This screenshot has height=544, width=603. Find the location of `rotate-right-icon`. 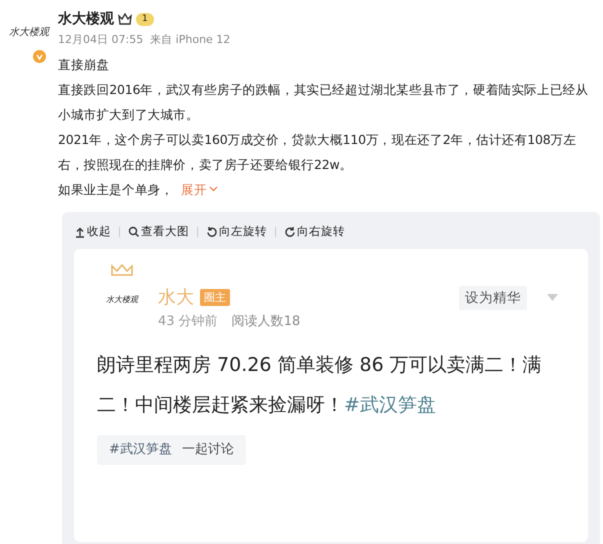

rotate-right-icon is located at coordinates (290, 232).